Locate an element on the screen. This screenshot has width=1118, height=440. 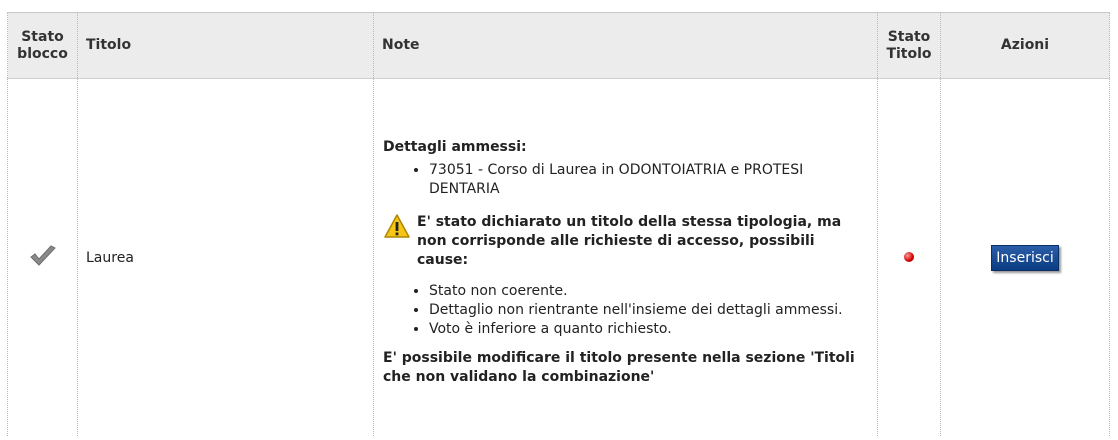
cell-stato-titolo is located at coordinates (909, 257).